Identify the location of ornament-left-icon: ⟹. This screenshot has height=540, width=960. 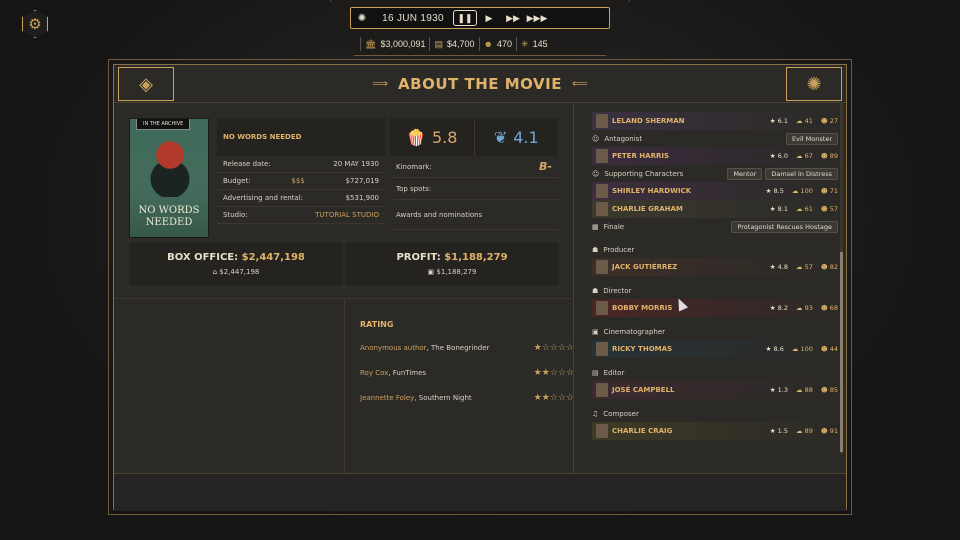
(380, 83).